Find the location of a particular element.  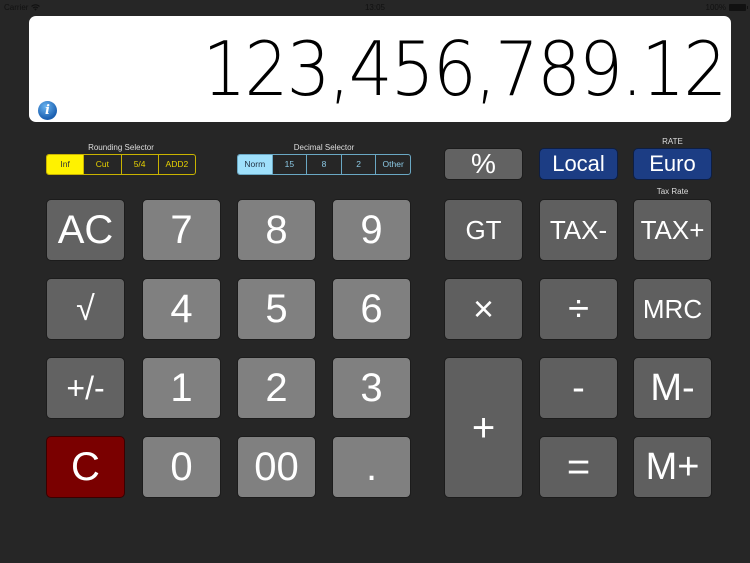

equals-key: = is located at coordinates (578, 467).